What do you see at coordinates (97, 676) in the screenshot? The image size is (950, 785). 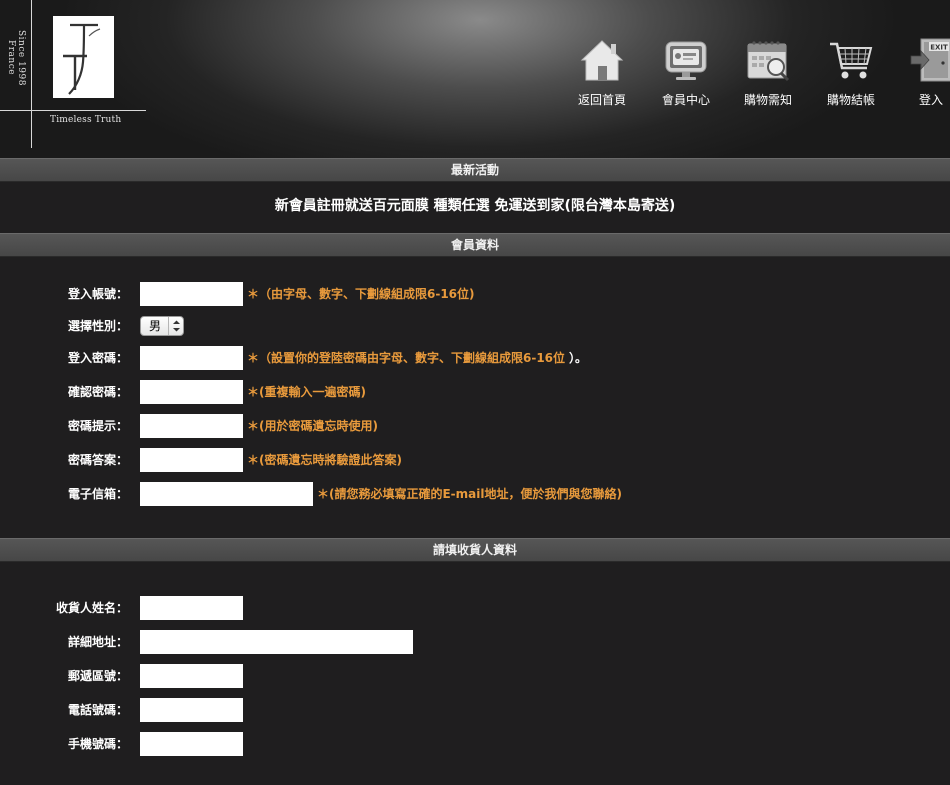 I see `zip-label: 郵遞區號：` at bounding box center [97, 676].